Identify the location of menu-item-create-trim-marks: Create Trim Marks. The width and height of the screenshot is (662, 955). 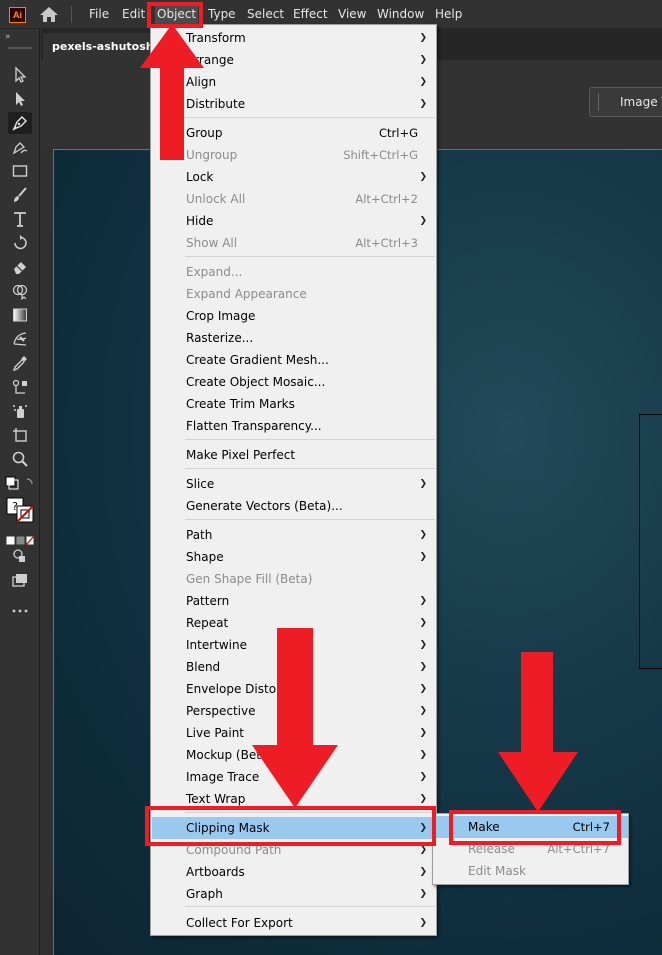
(294, 404).